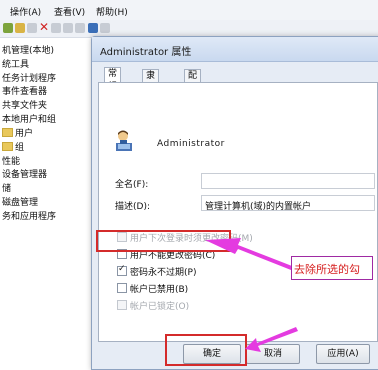 This screenshot has width=378, height=370. Describe the element at coordinates (24, 104) in the screenshot. I see `tree-item-shared-folders: 共享文件夹` at that location.